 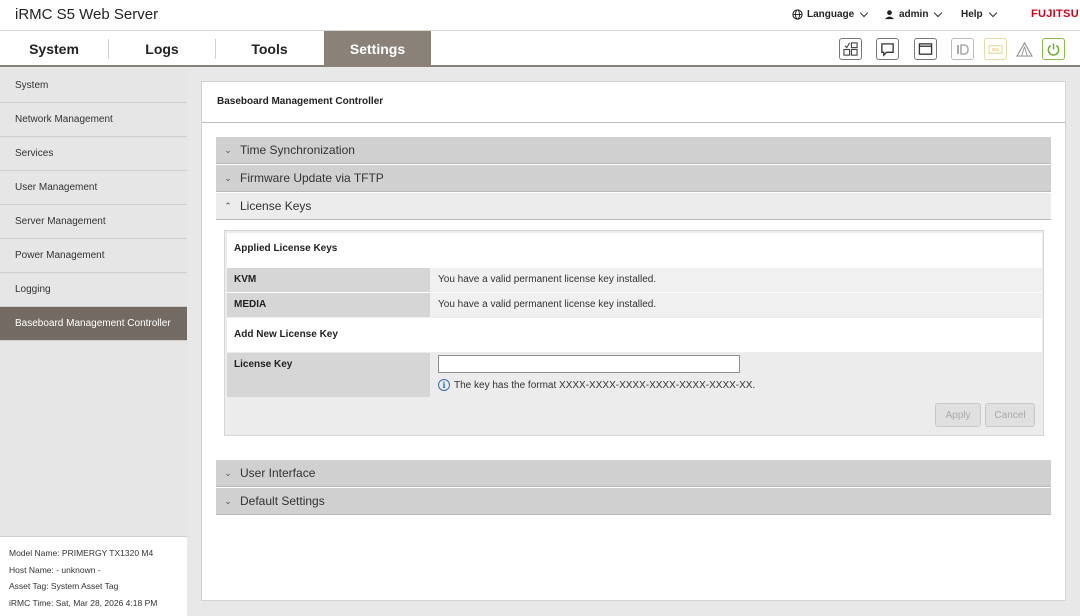 I want to click on section-firmware-update: ⌄ Firmware Update via TFTP, so click(x=633, y=178).